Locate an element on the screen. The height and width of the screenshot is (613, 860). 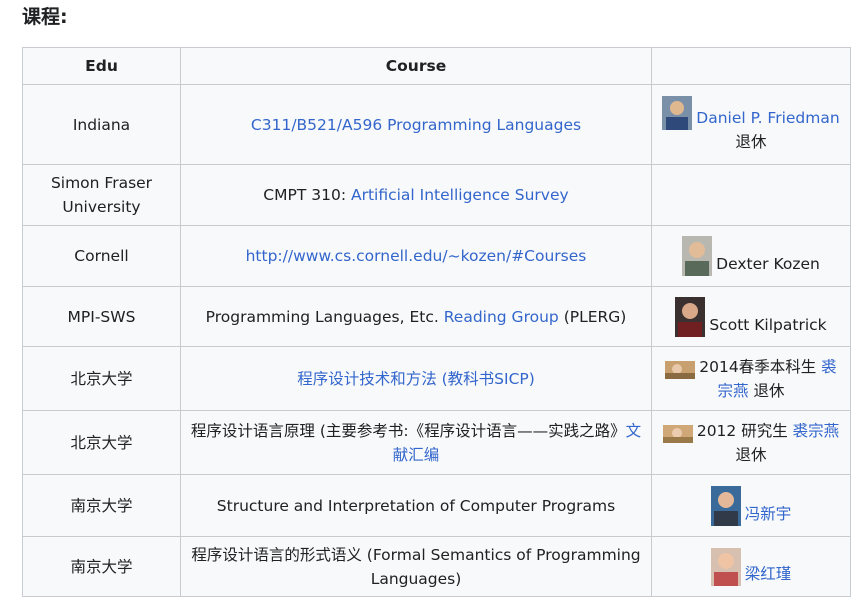
header-teacher is located at coordinates (751, 66).